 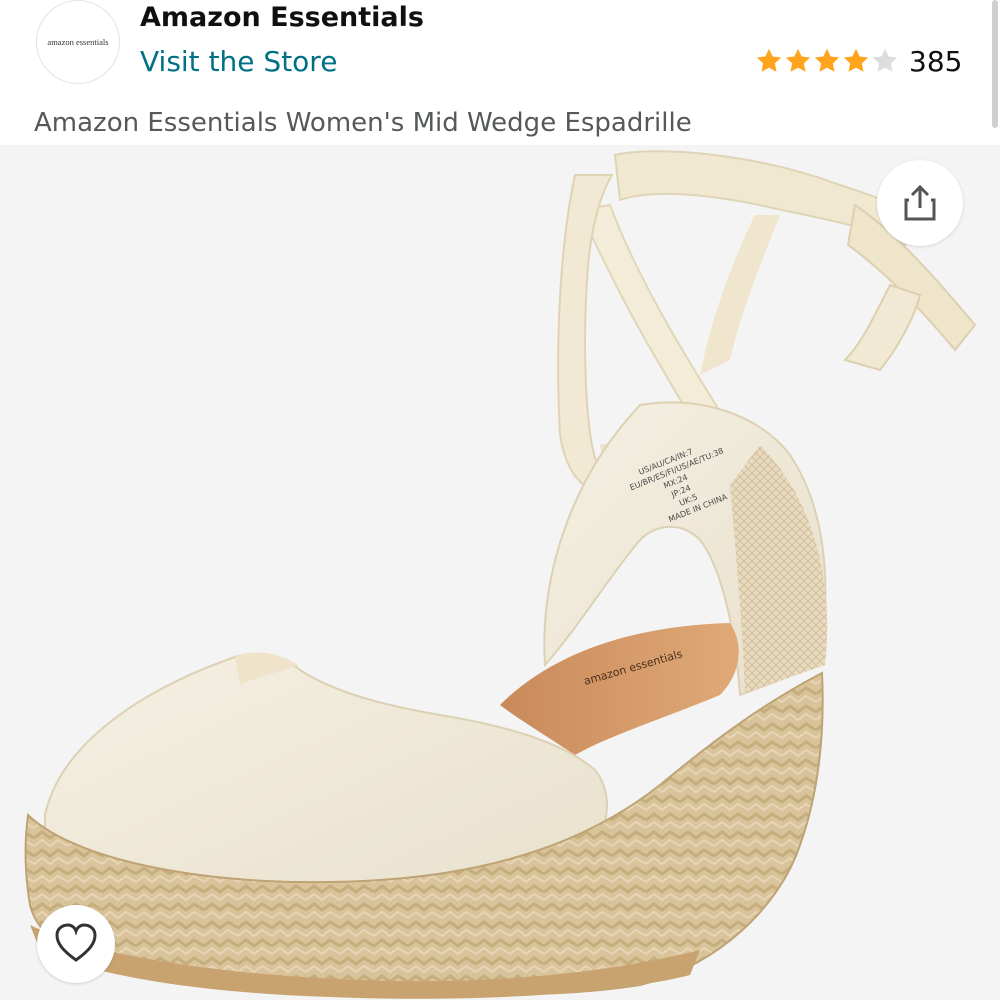 I want to click on star-empty-icon, so click(x=885, y=60).